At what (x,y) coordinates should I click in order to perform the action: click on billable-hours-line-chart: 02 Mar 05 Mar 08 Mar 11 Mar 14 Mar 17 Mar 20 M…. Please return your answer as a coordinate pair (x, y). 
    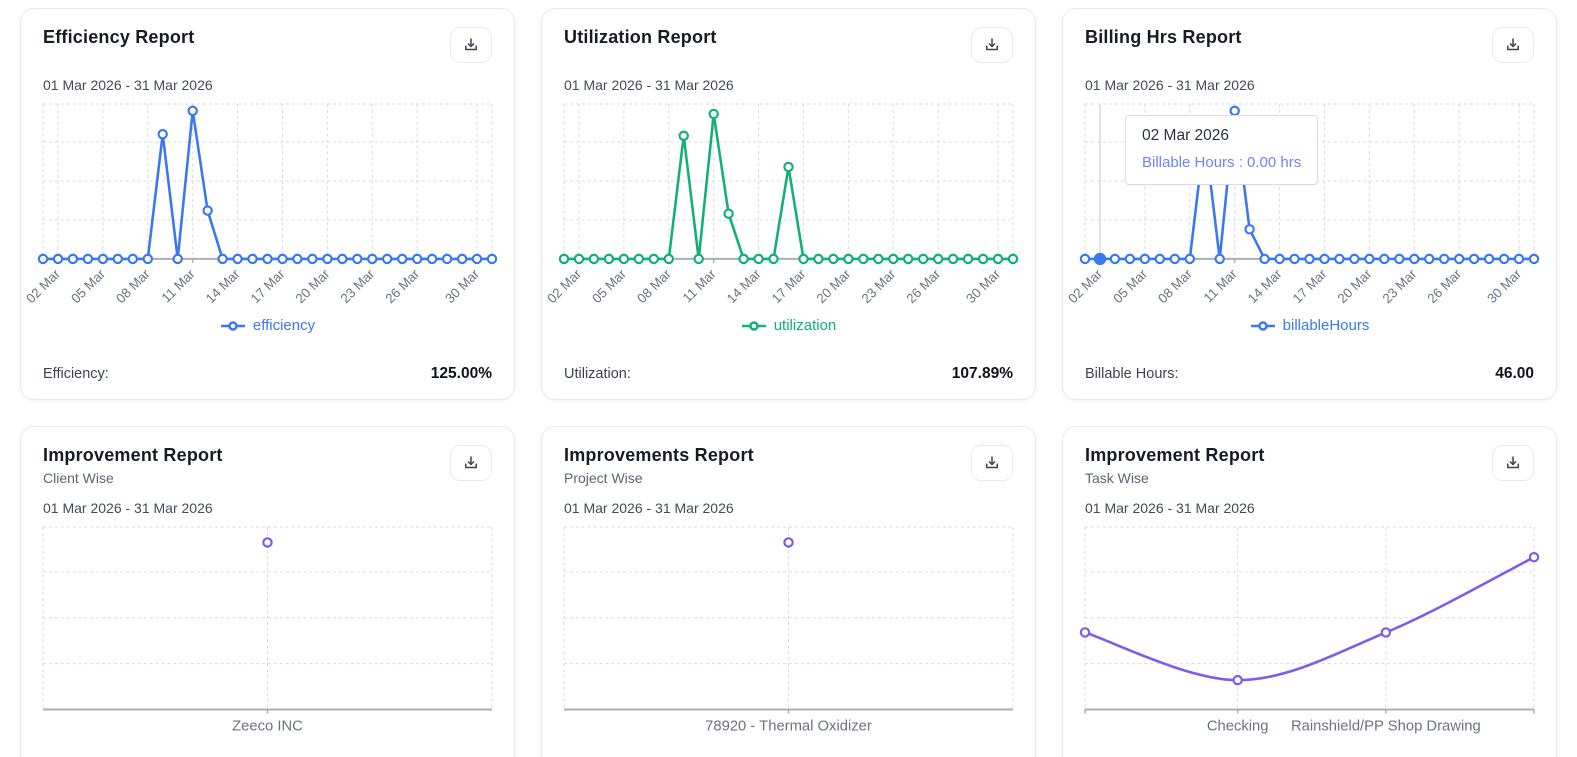
    Looking at the image, I should click on (1302, 209).